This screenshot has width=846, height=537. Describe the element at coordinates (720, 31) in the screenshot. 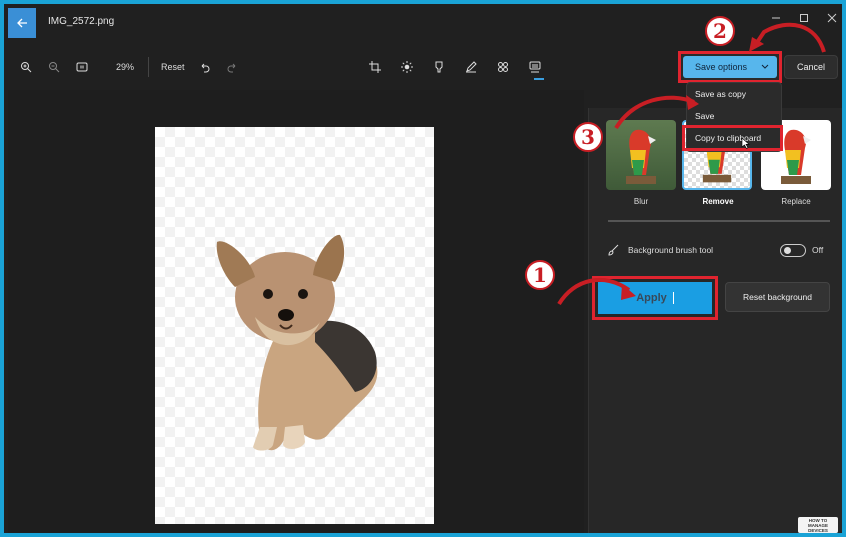

I see `step-2-badge: 2` at that location.